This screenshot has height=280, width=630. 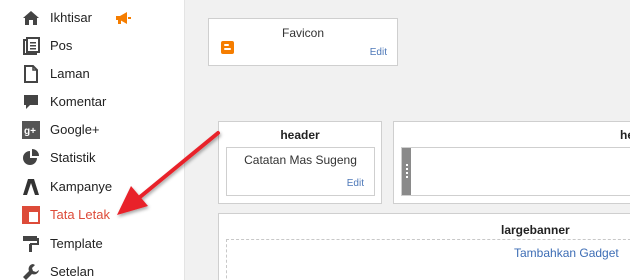 I want to click on sidebar-item-label: Kampanye, so click(x=81, y=186).